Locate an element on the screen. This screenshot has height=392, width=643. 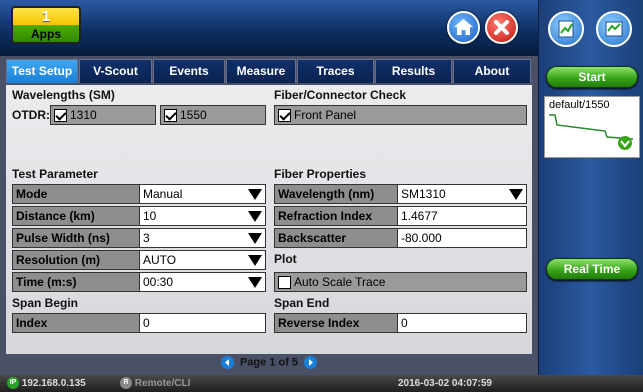
close-button is located at coordinates (501, 27).